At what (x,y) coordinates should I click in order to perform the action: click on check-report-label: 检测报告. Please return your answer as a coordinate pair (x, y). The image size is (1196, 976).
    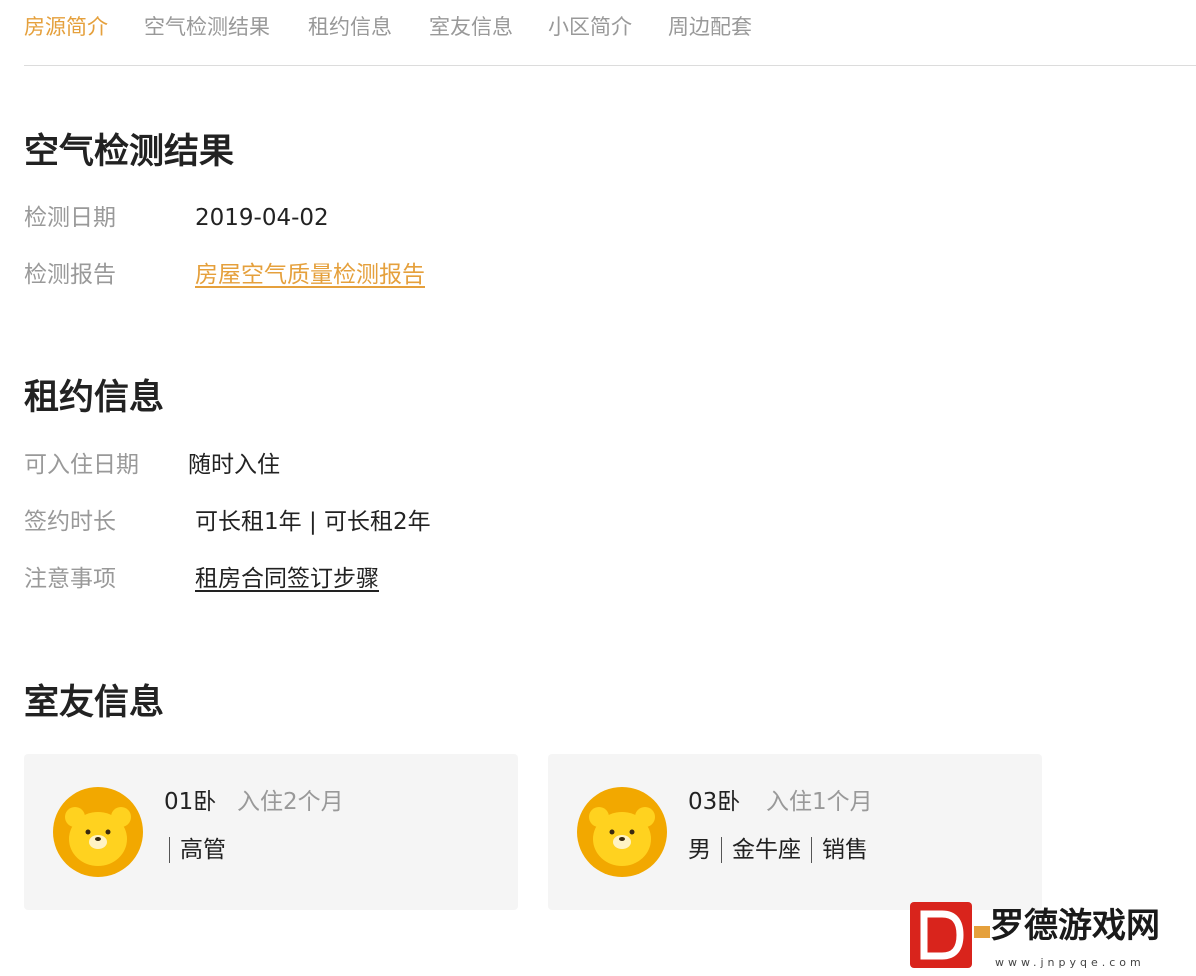
    Looking at the image, I should click on (70, 275).